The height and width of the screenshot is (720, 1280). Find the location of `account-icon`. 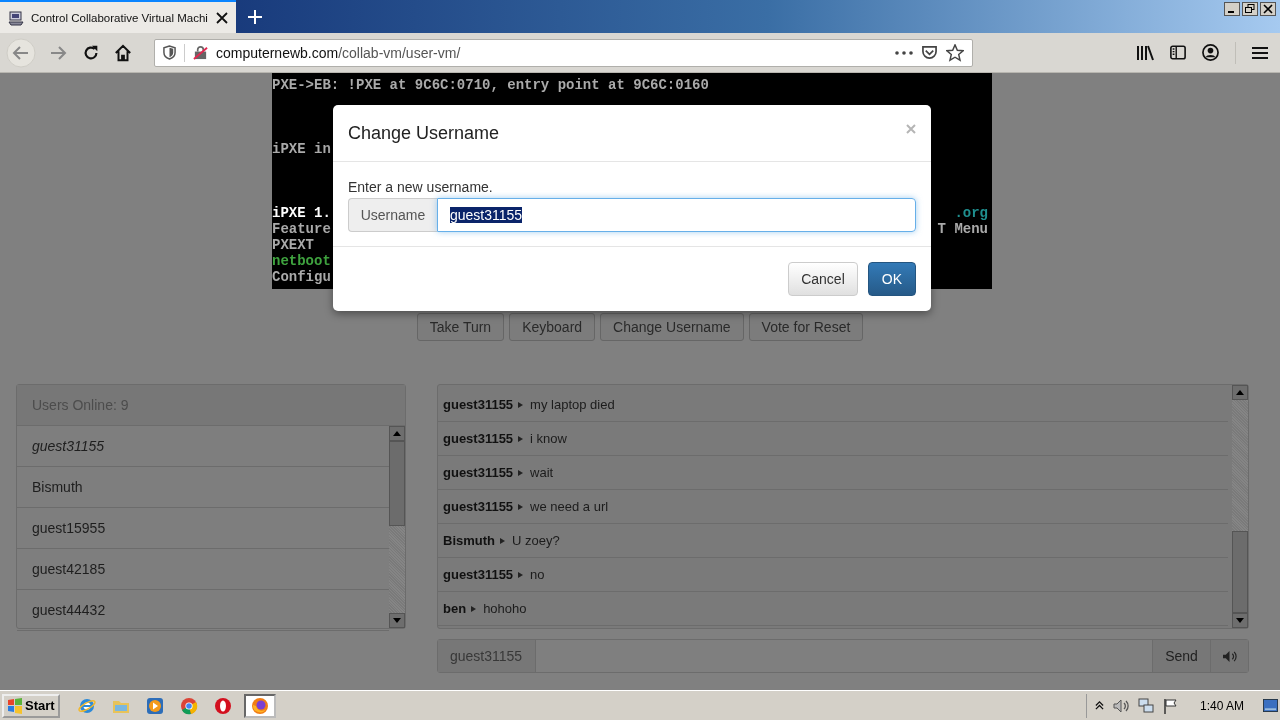

account-icon is located at coordinates (1210, 52).